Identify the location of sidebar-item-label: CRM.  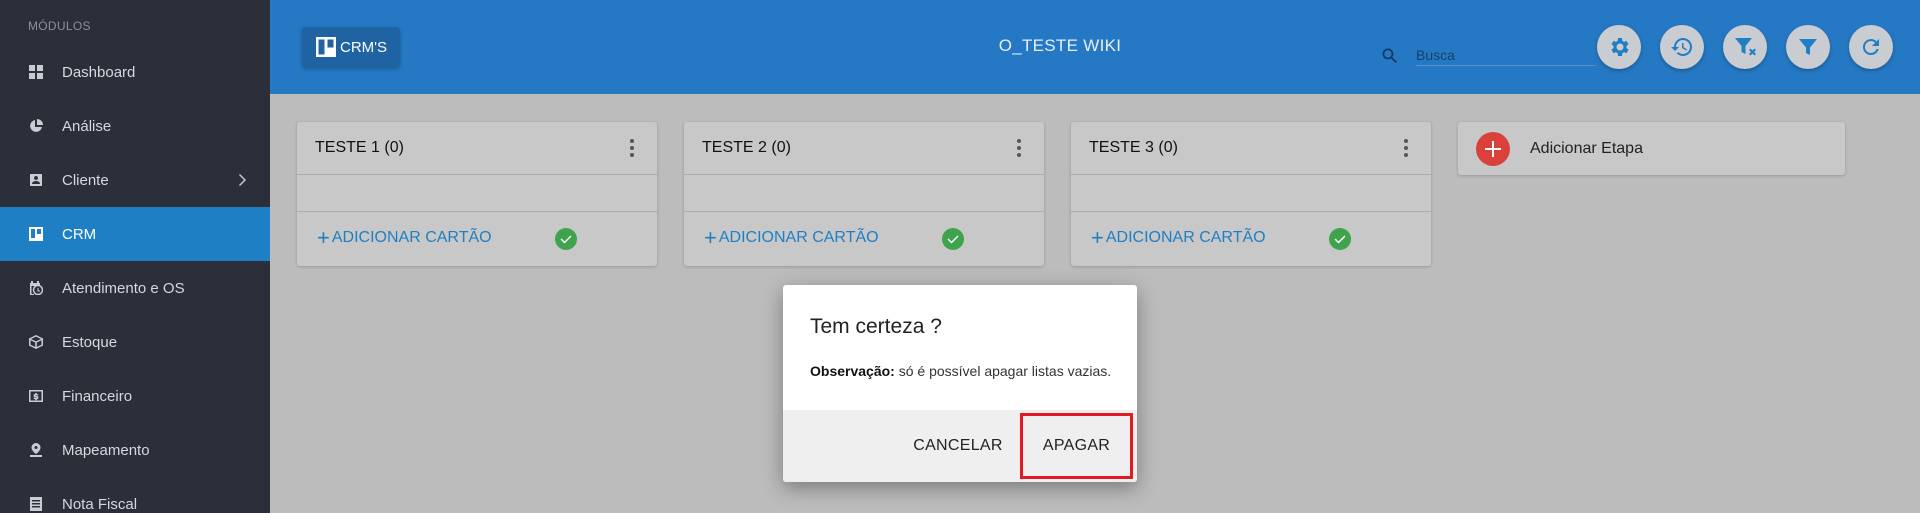
(79, 234).